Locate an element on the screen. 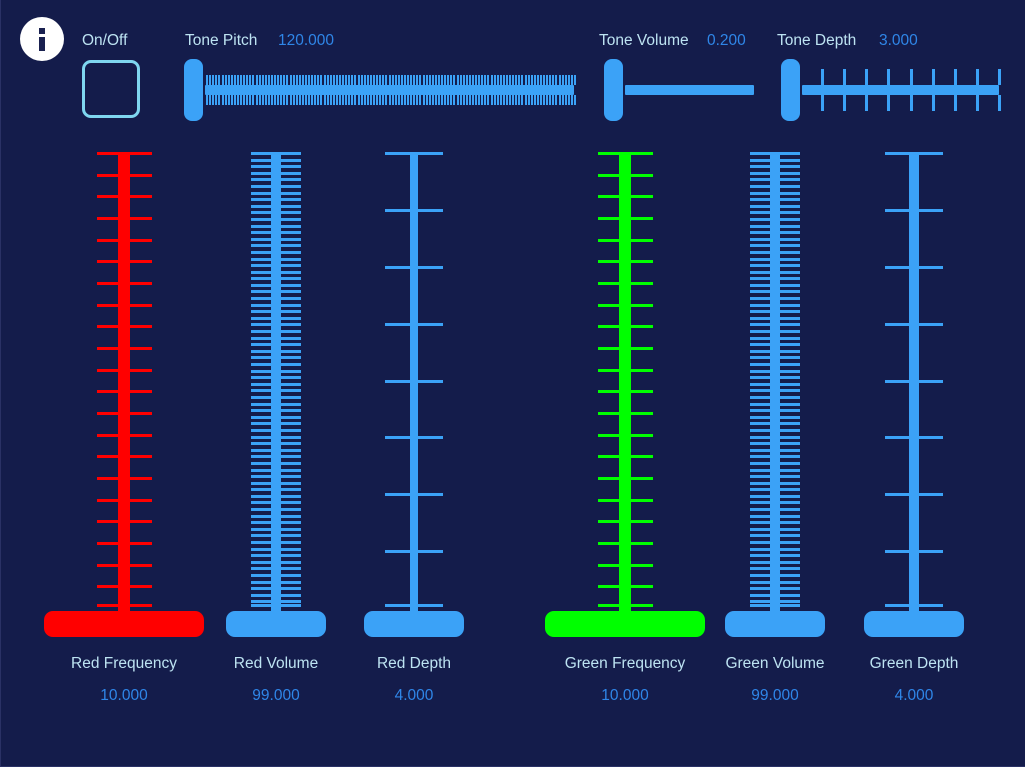 Image resolution: width=1025 pixels, height=767 pixels. green-frequency-handle is located at coordinates (625, 624).